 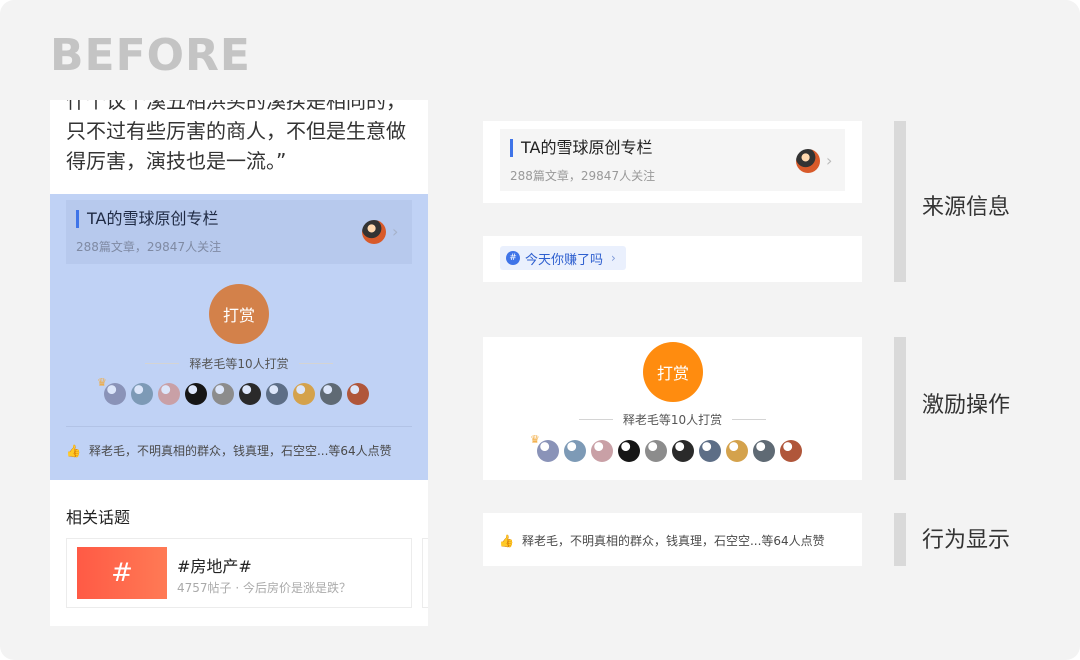 What do you see at coordinates (900, 201) in the screenshot?
I see `source-info-bar` at bounding box center [900, 201].